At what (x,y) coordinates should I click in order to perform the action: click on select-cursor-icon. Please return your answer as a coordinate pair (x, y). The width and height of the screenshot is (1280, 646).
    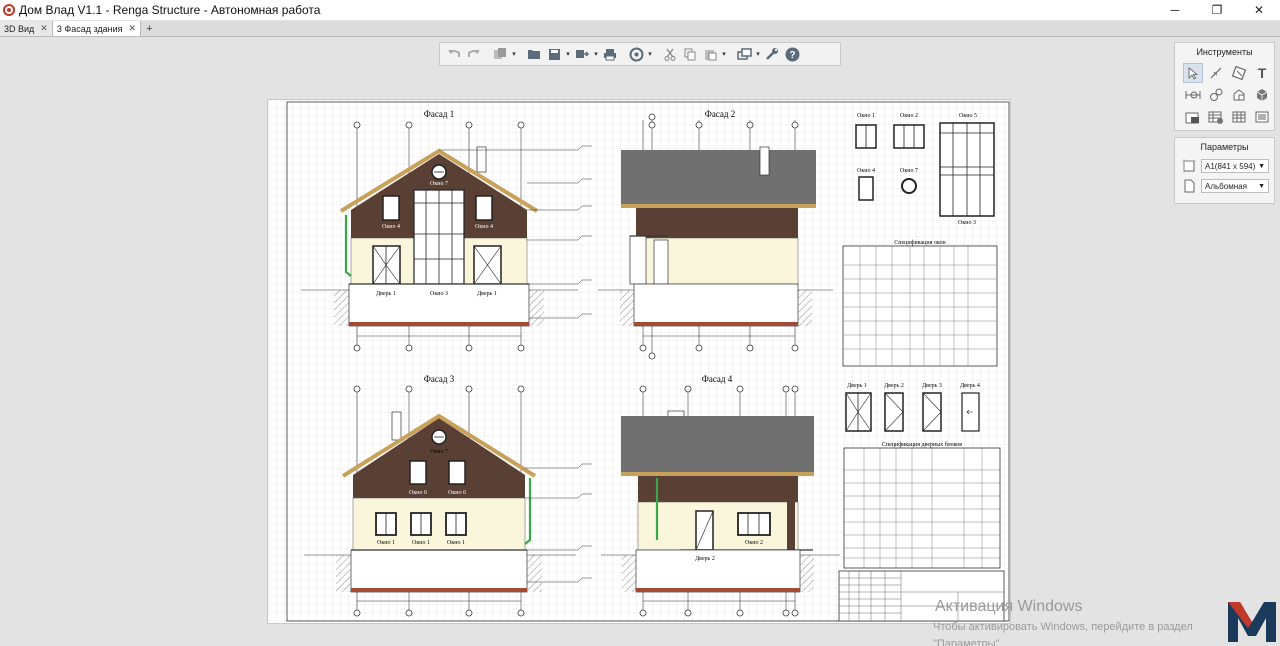
    Looking at the image, I should click on (1193, 73).